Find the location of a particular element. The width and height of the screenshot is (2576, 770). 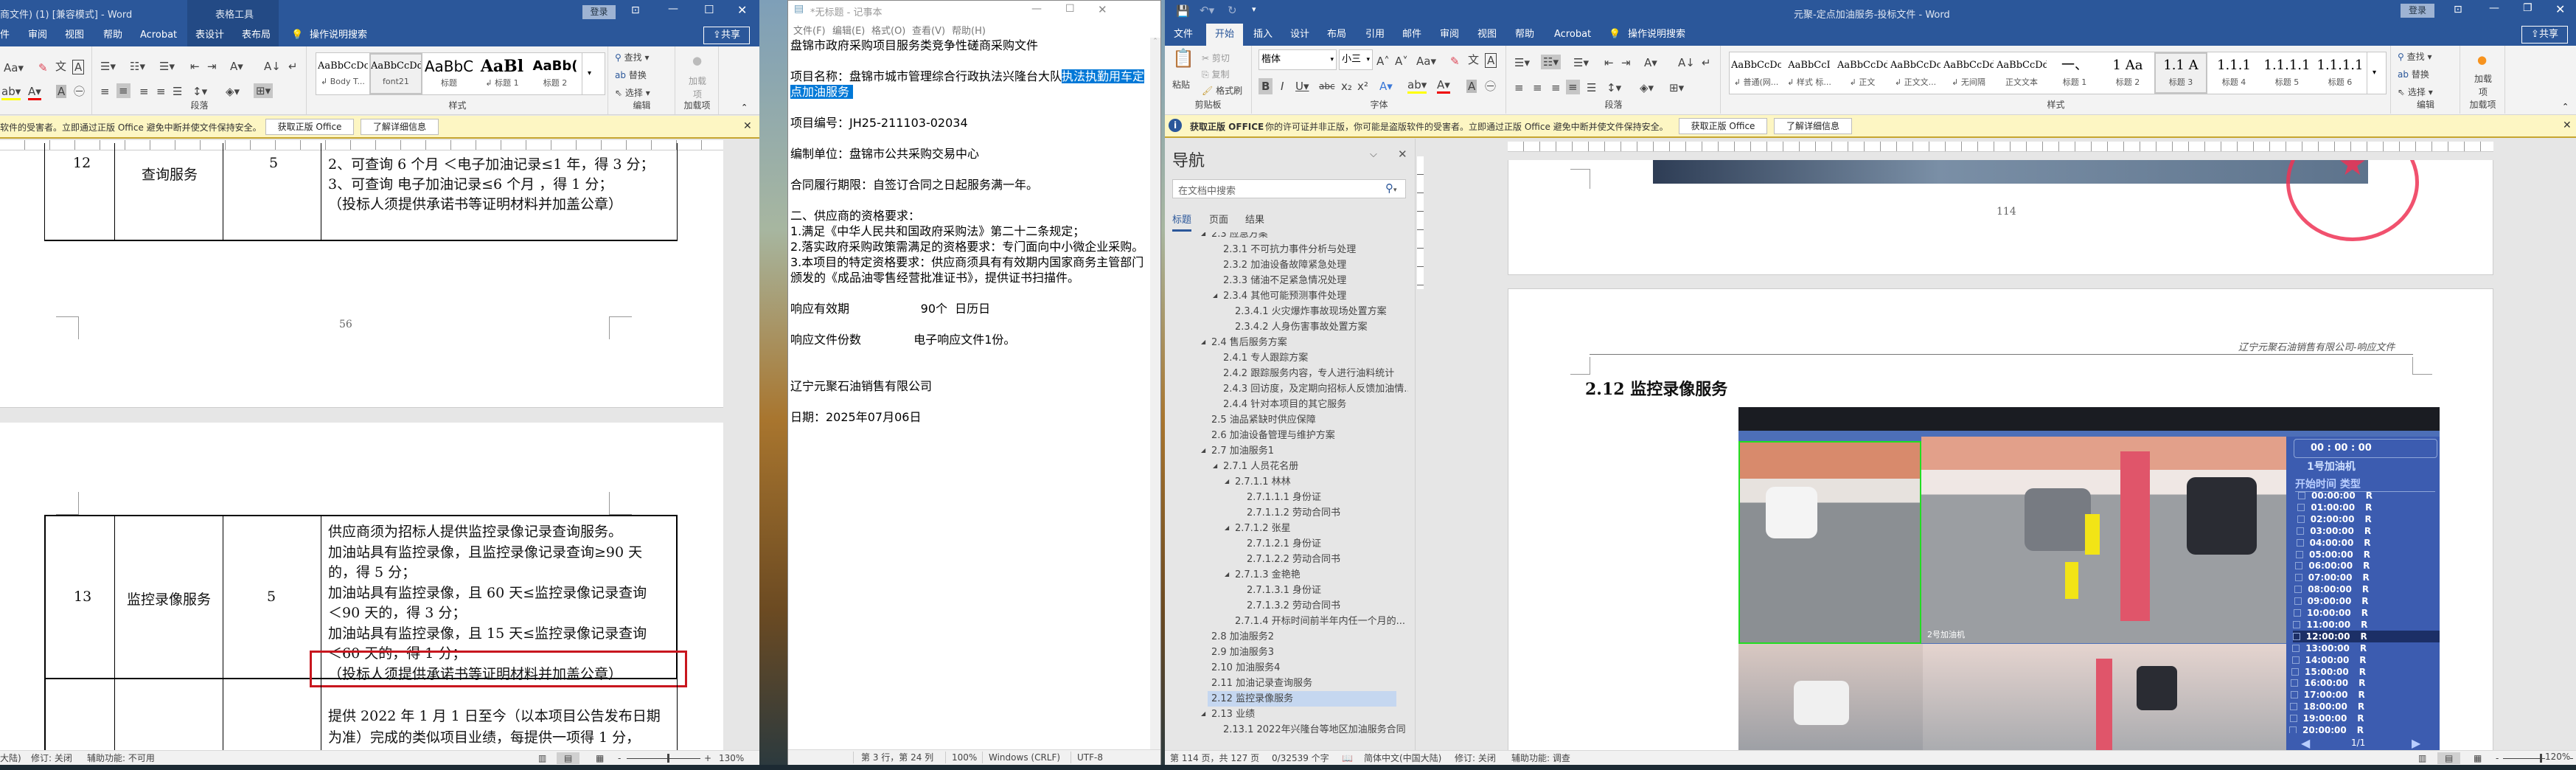

share-button: ⇪共享 is located at coordinates (2545, 35).